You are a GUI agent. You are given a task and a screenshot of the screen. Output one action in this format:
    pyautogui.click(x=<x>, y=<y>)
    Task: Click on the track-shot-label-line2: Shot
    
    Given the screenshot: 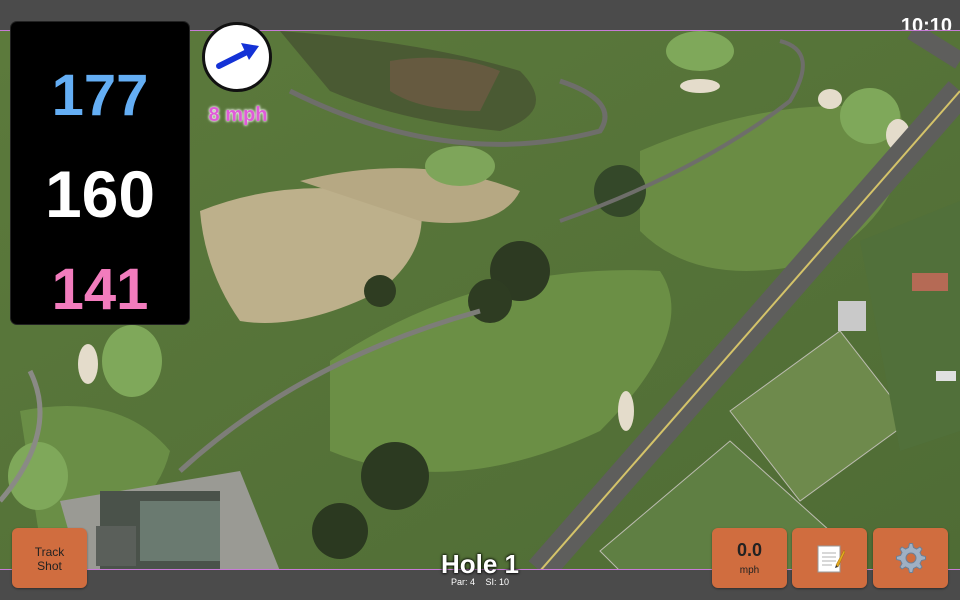 What is the action you would take?
    pyautogui.click(x=49, y=566)
    